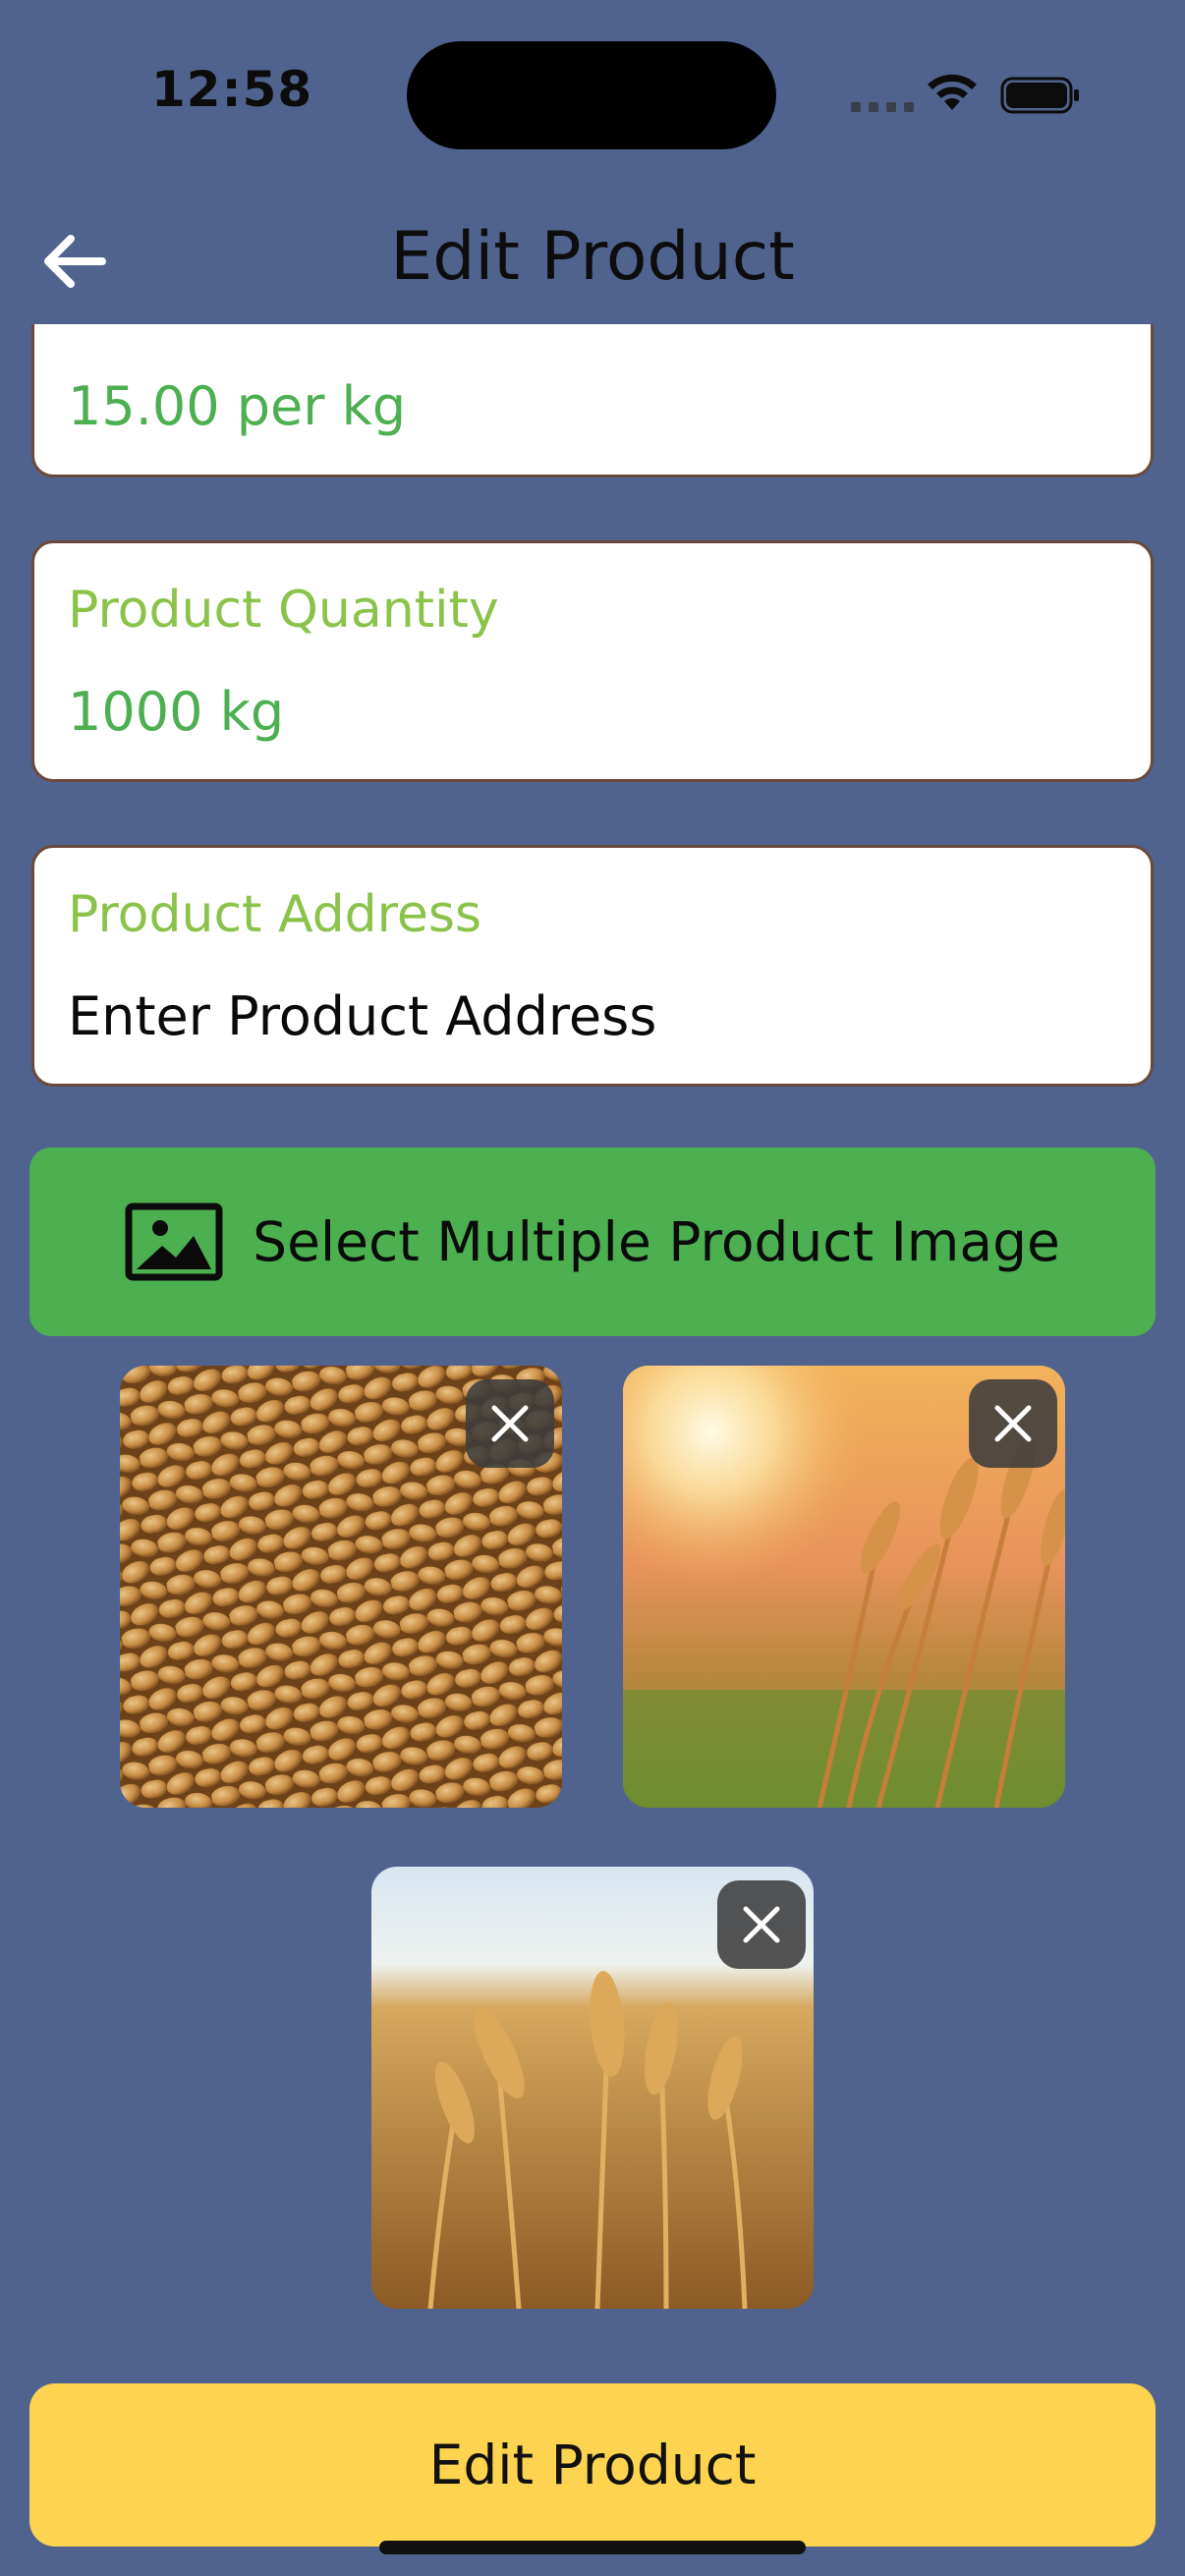 This screenshot has width=1185, height=2576. What do you see at coordinates (656, 1241) in the screenshot?
I see `select-images-label: Select Multiple Product Image` at bounding box center [656, 1241].